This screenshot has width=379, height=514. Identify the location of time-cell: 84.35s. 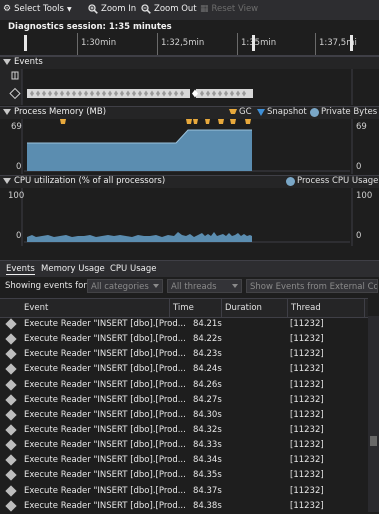
(207, 475).